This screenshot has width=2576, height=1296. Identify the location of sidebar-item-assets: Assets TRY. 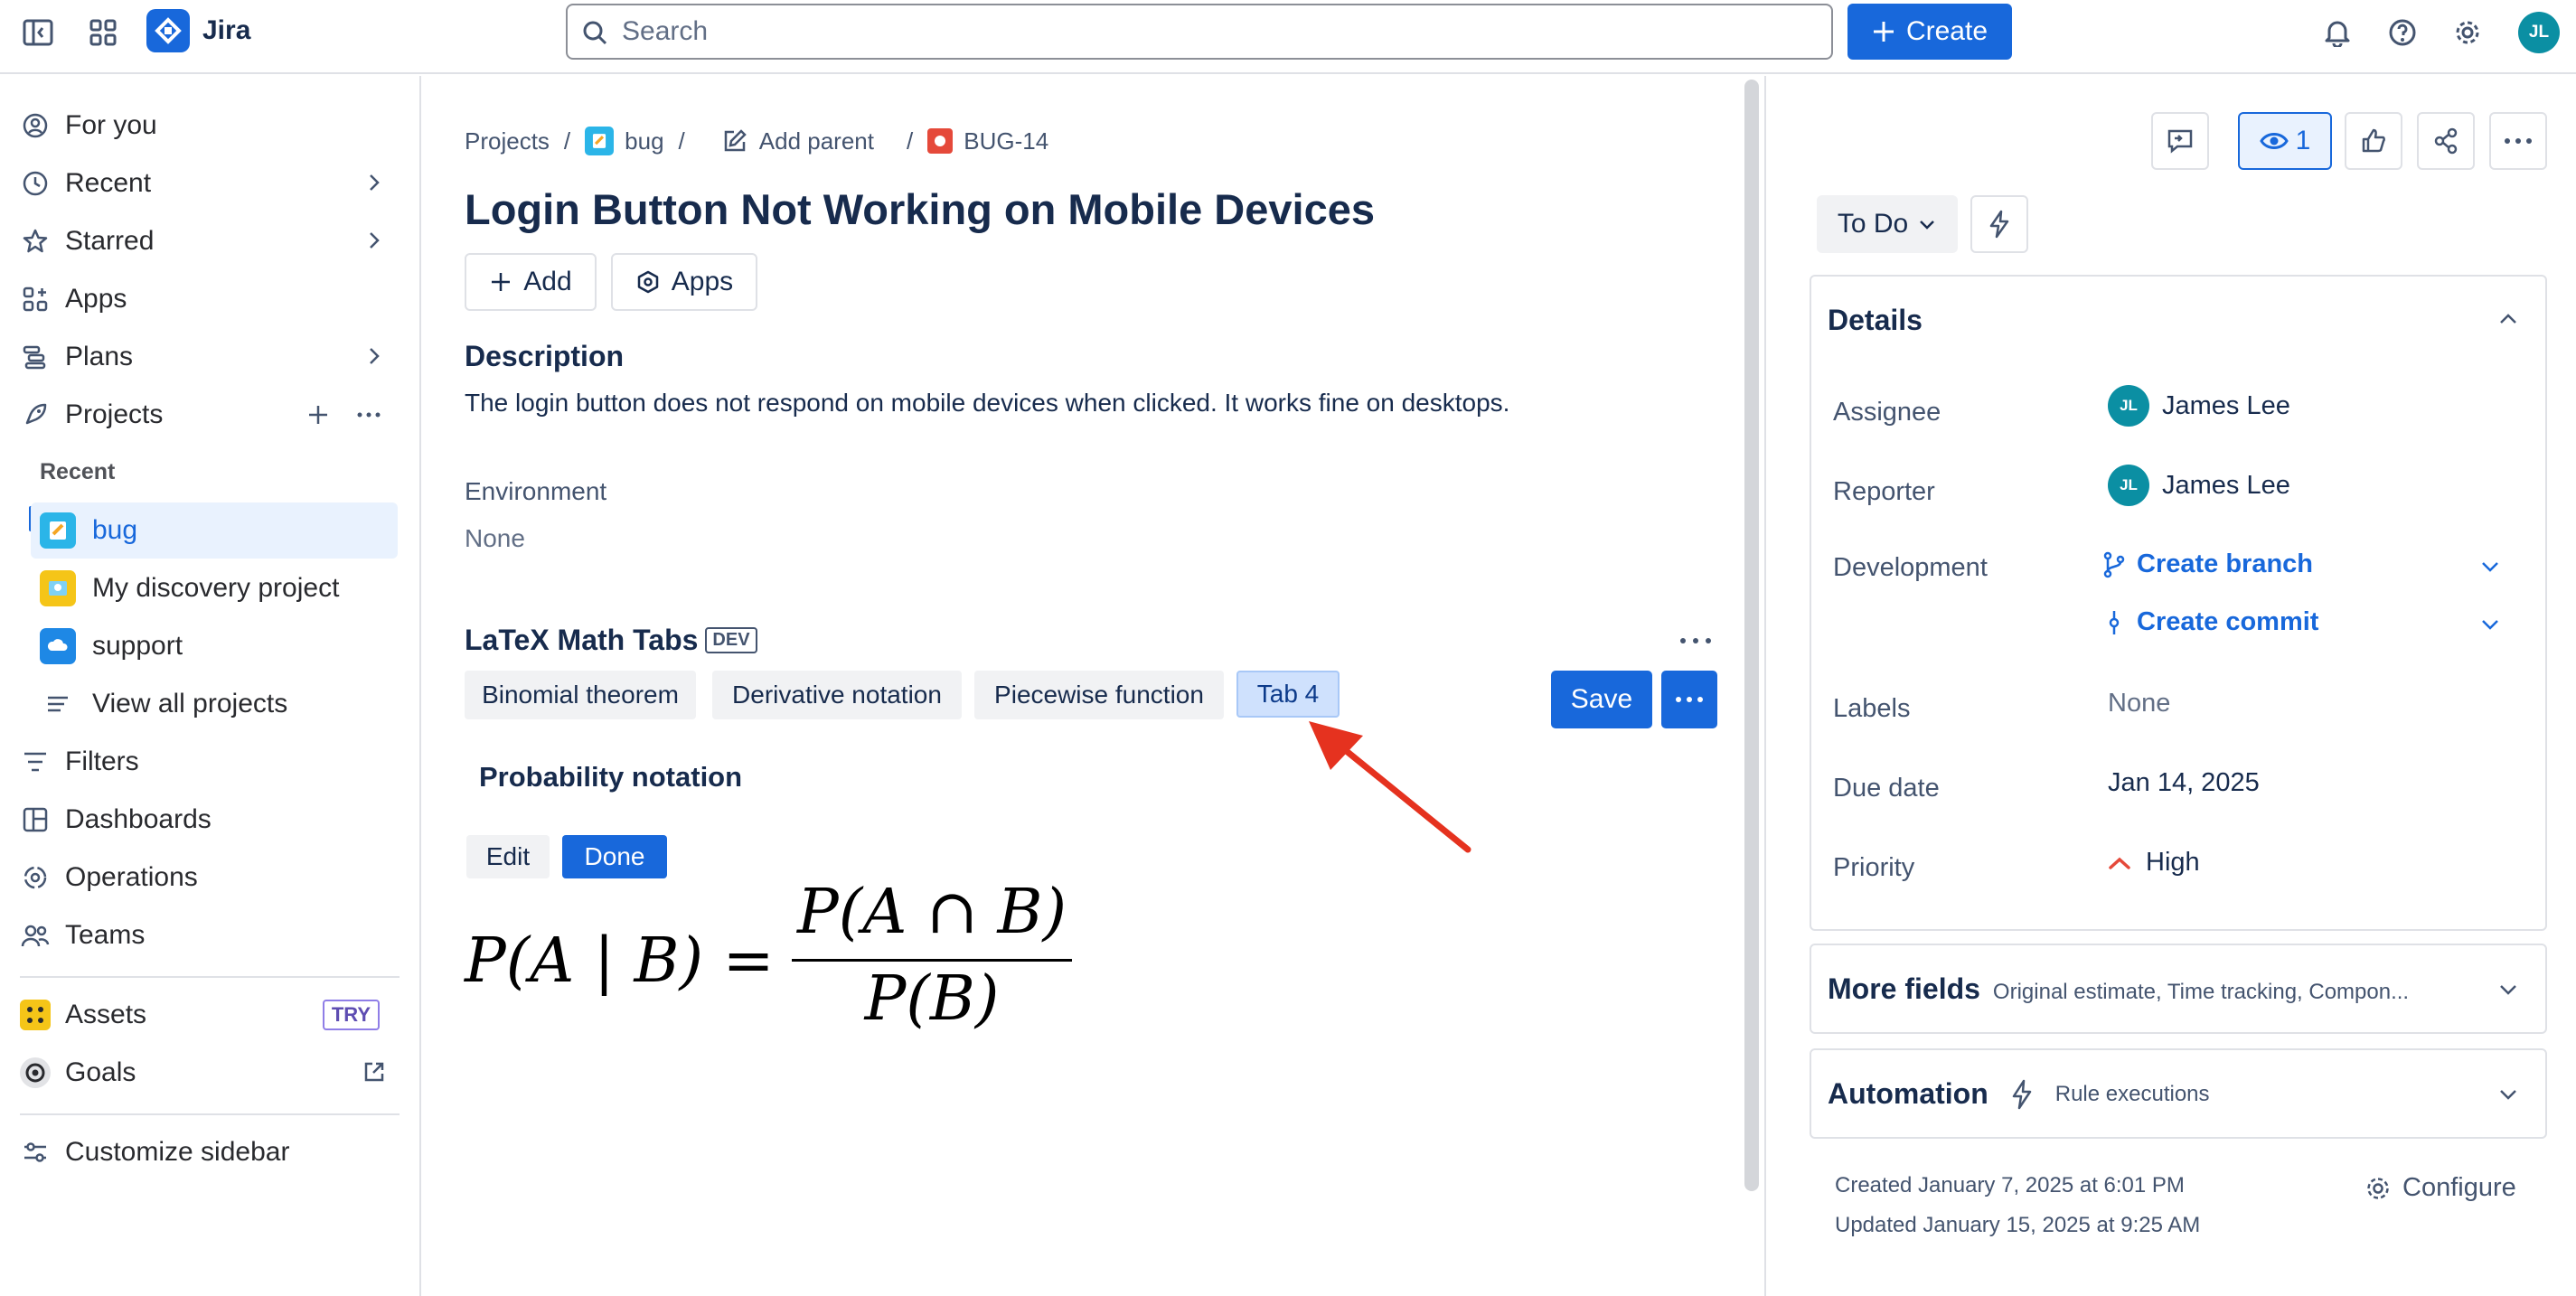
(210, 1015).